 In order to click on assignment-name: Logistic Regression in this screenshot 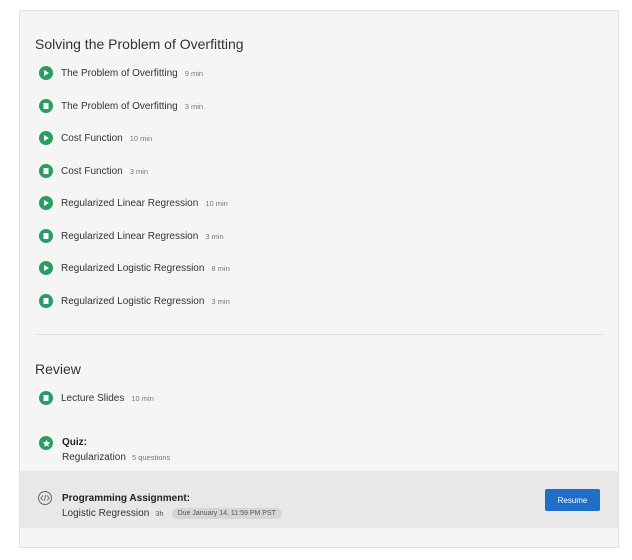, I will do `click(106, 513)`.